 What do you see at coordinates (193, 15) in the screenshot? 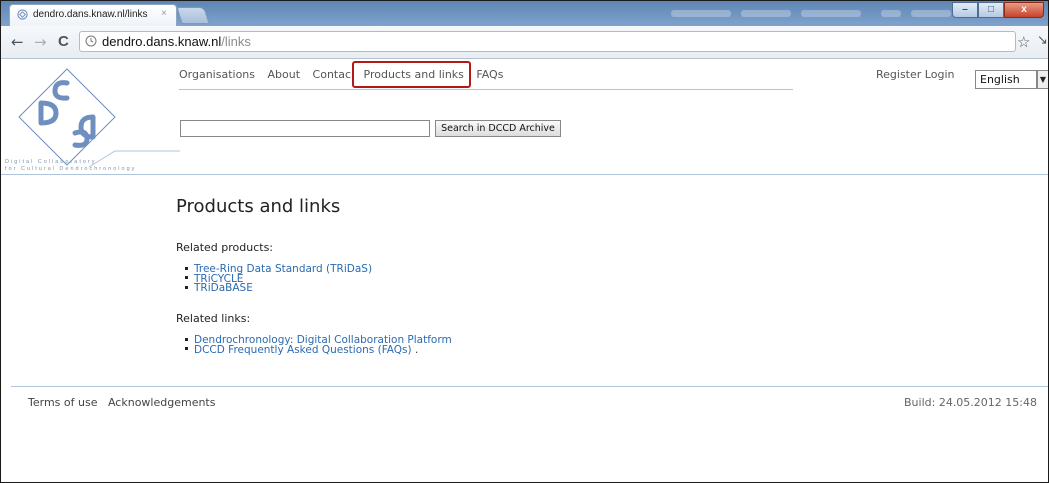
I see `new-tab-button` at bounding box center [193, 15].